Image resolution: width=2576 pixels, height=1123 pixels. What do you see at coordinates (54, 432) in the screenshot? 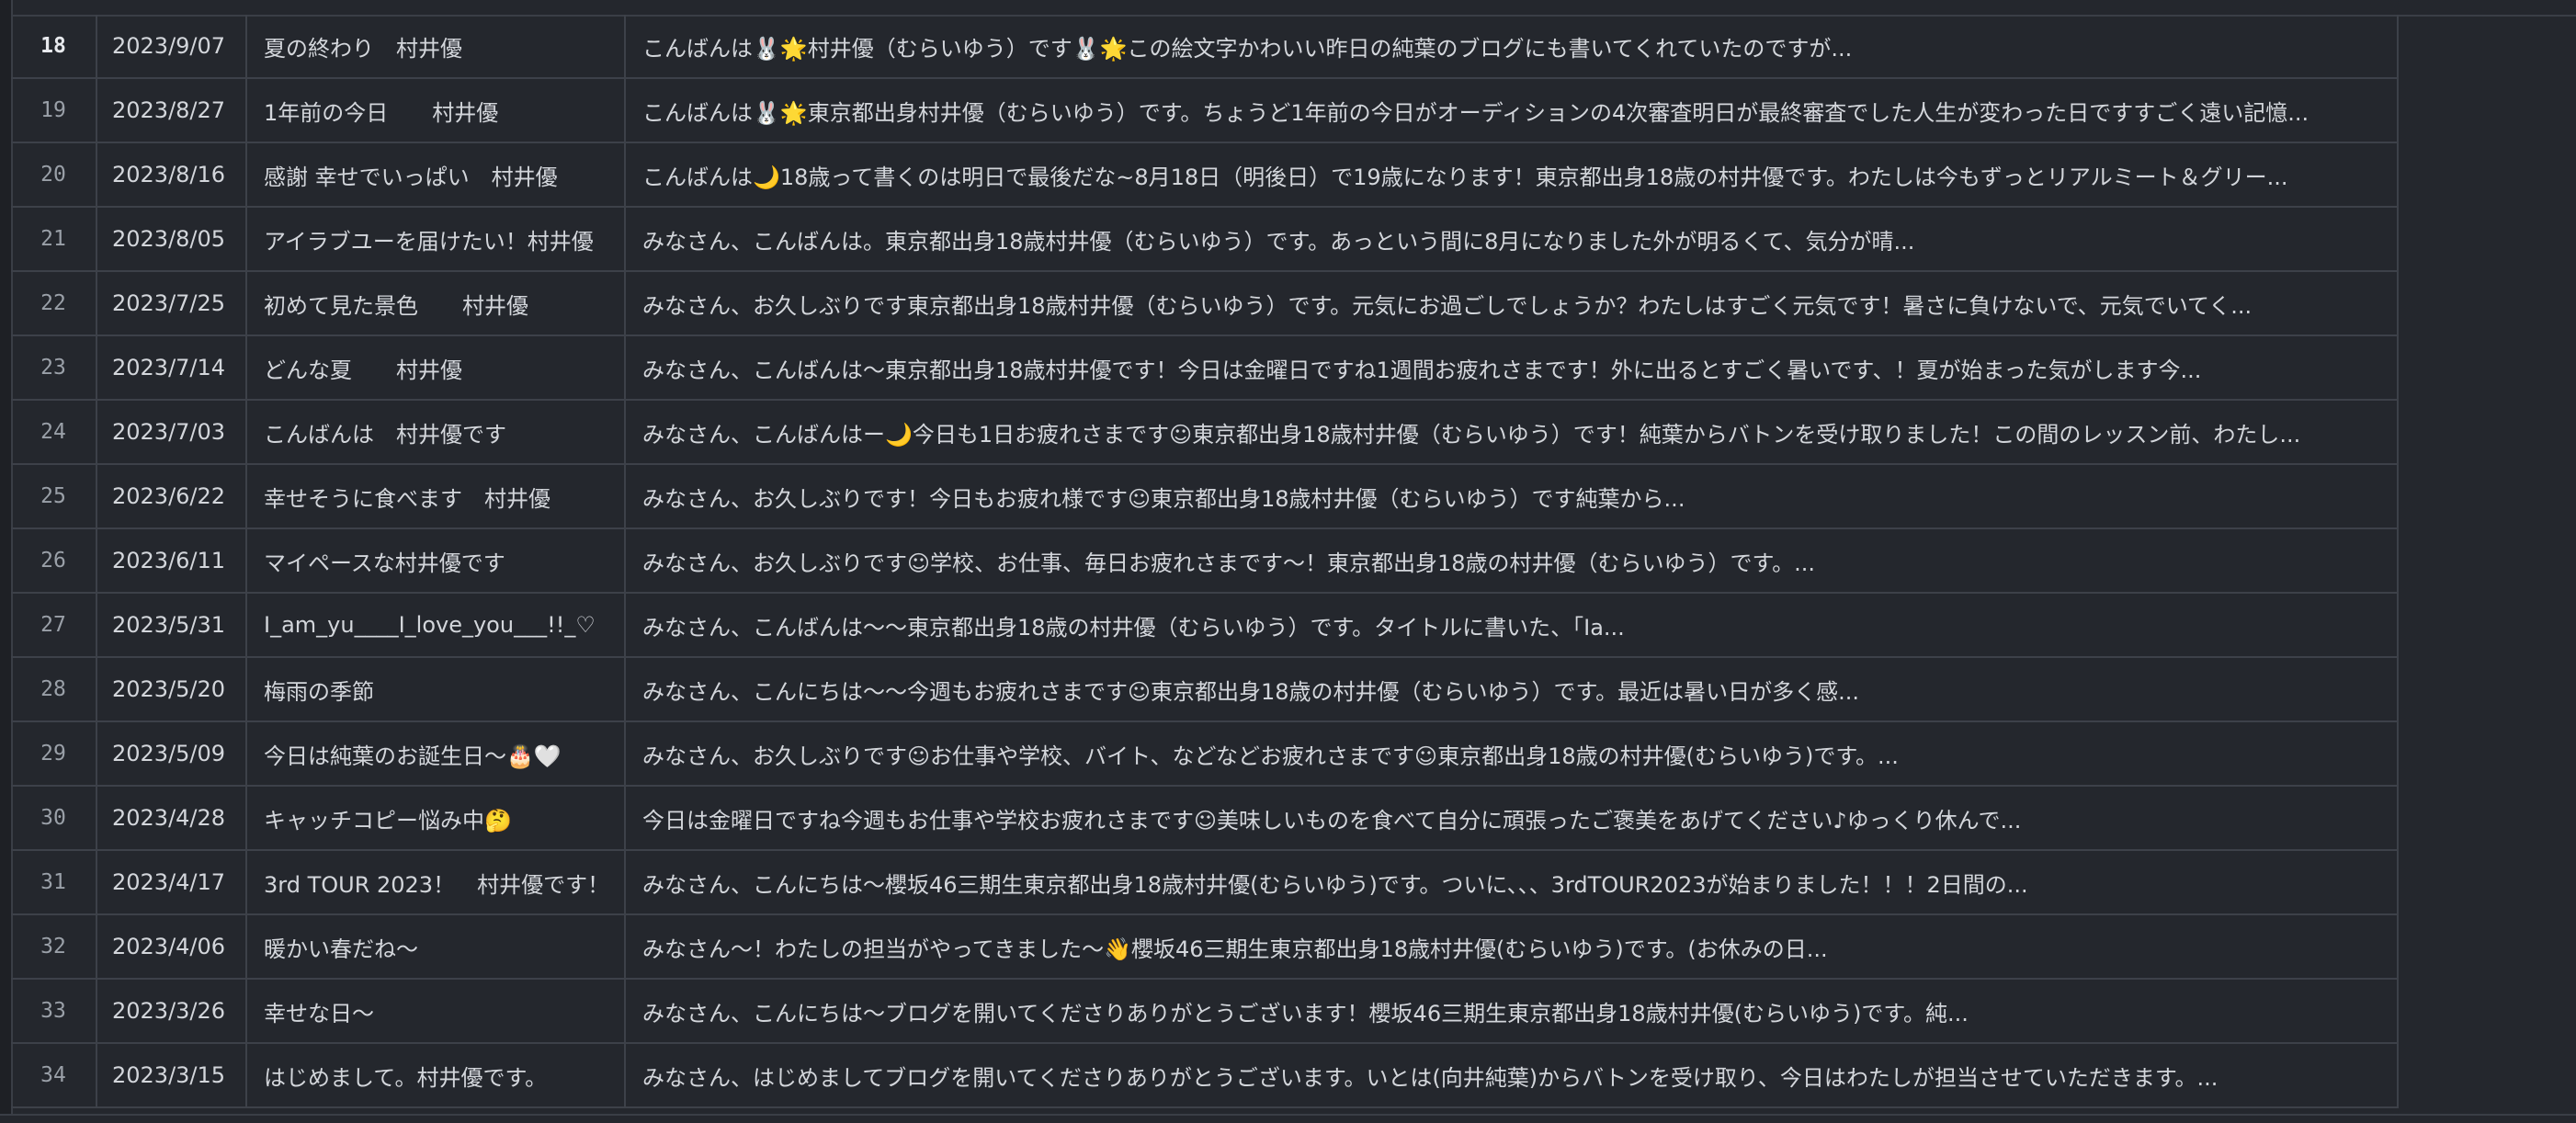
I see `row-number-cell: 24` at bounding box center [54, 432].